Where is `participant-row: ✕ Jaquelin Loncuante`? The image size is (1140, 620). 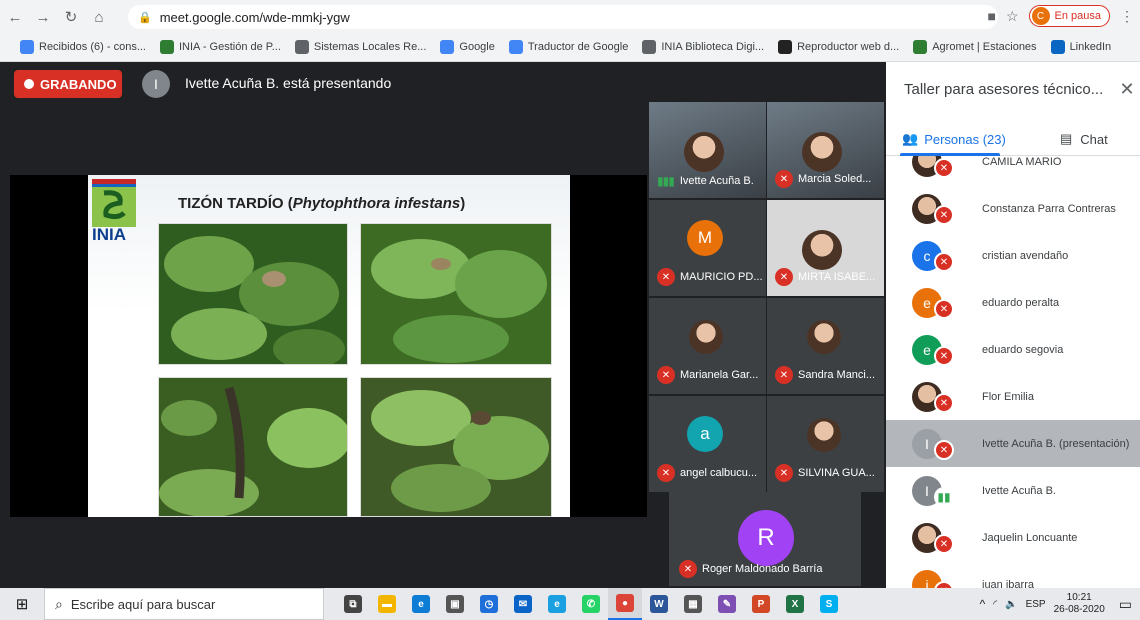
participant-row: ✕ Jaquelin Loncuante is located at coordinates (1013, 537).